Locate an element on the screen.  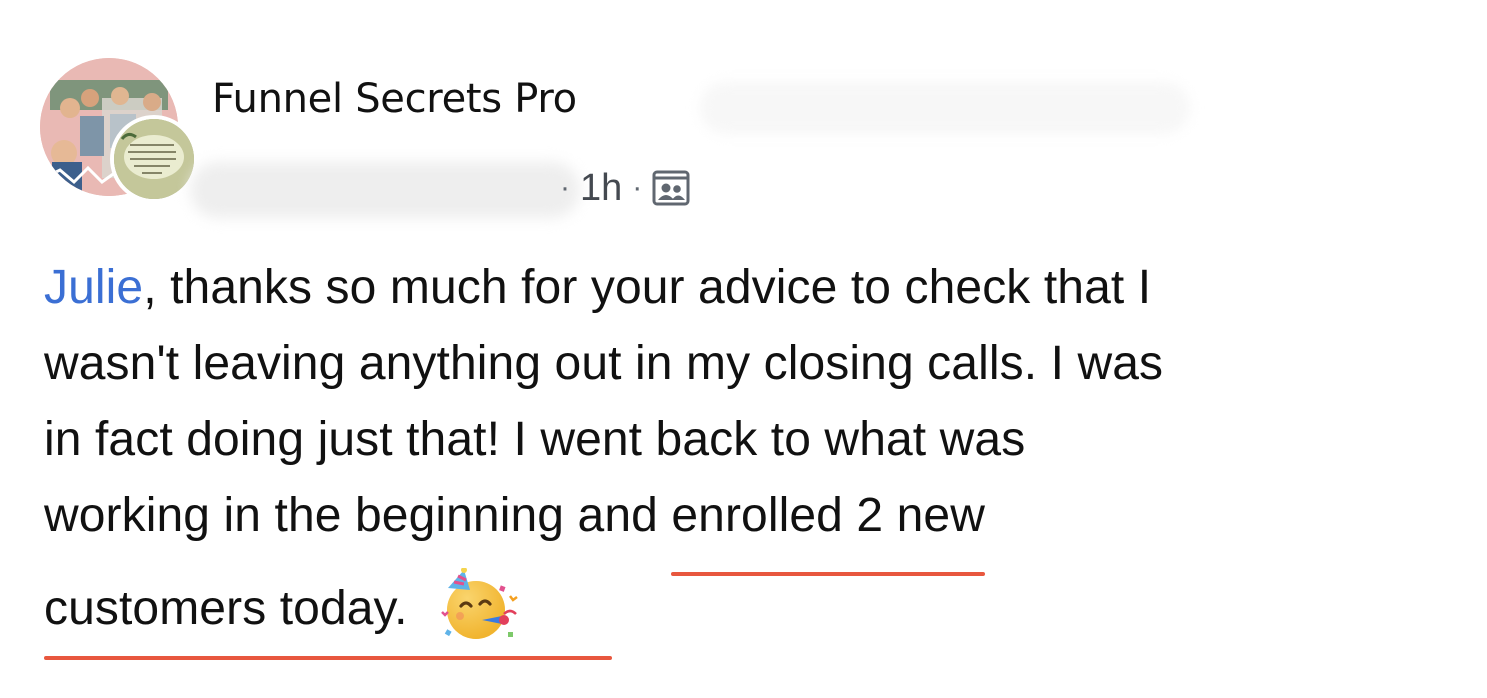
partying-face-emoji is located at coordinates (479, 604).